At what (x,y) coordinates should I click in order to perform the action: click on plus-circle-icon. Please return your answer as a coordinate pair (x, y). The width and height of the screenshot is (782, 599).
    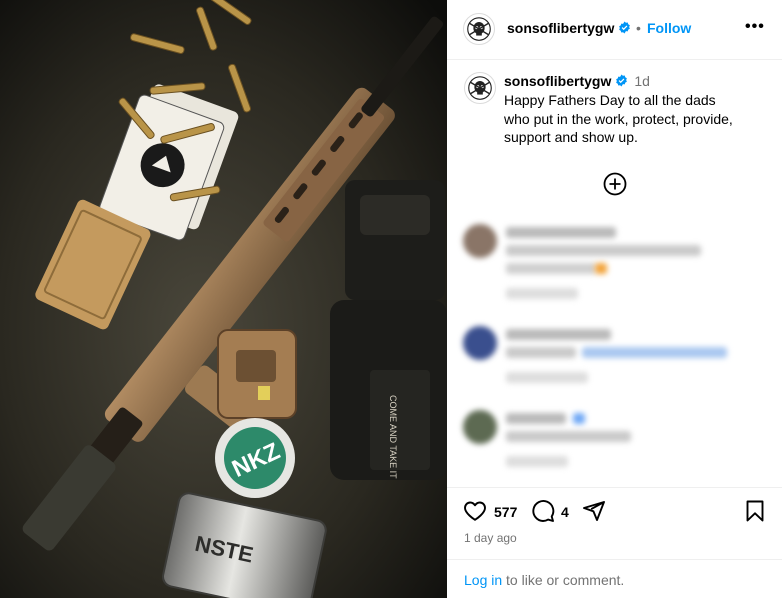
    Looking at the image, I should click on (615, 184).